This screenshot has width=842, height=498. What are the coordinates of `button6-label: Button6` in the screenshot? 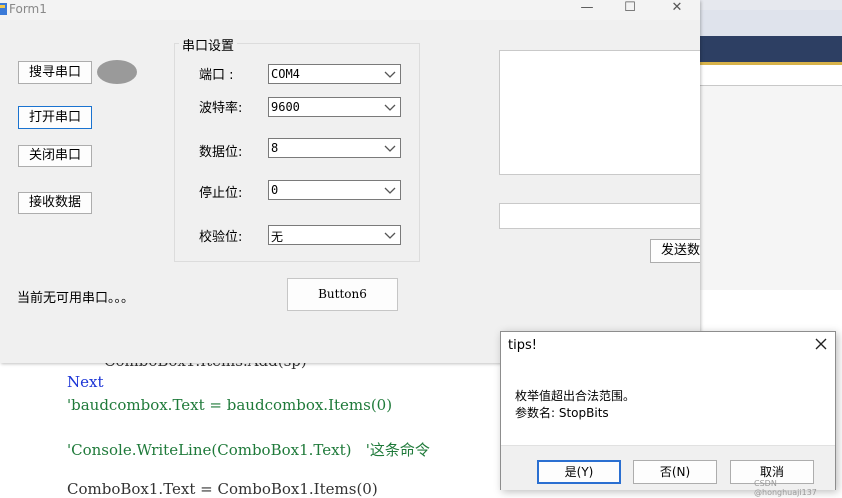 It's located at (342, 294).